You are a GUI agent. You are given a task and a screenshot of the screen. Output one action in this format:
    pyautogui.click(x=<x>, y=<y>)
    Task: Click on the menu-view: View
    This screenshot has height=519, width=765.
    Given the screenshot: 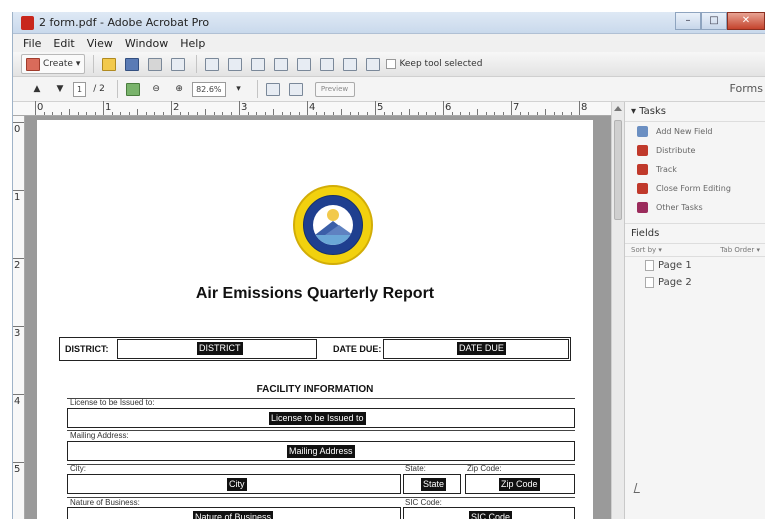 What is the action you would take?
    pyautogui.click(x=100, y=43)
    